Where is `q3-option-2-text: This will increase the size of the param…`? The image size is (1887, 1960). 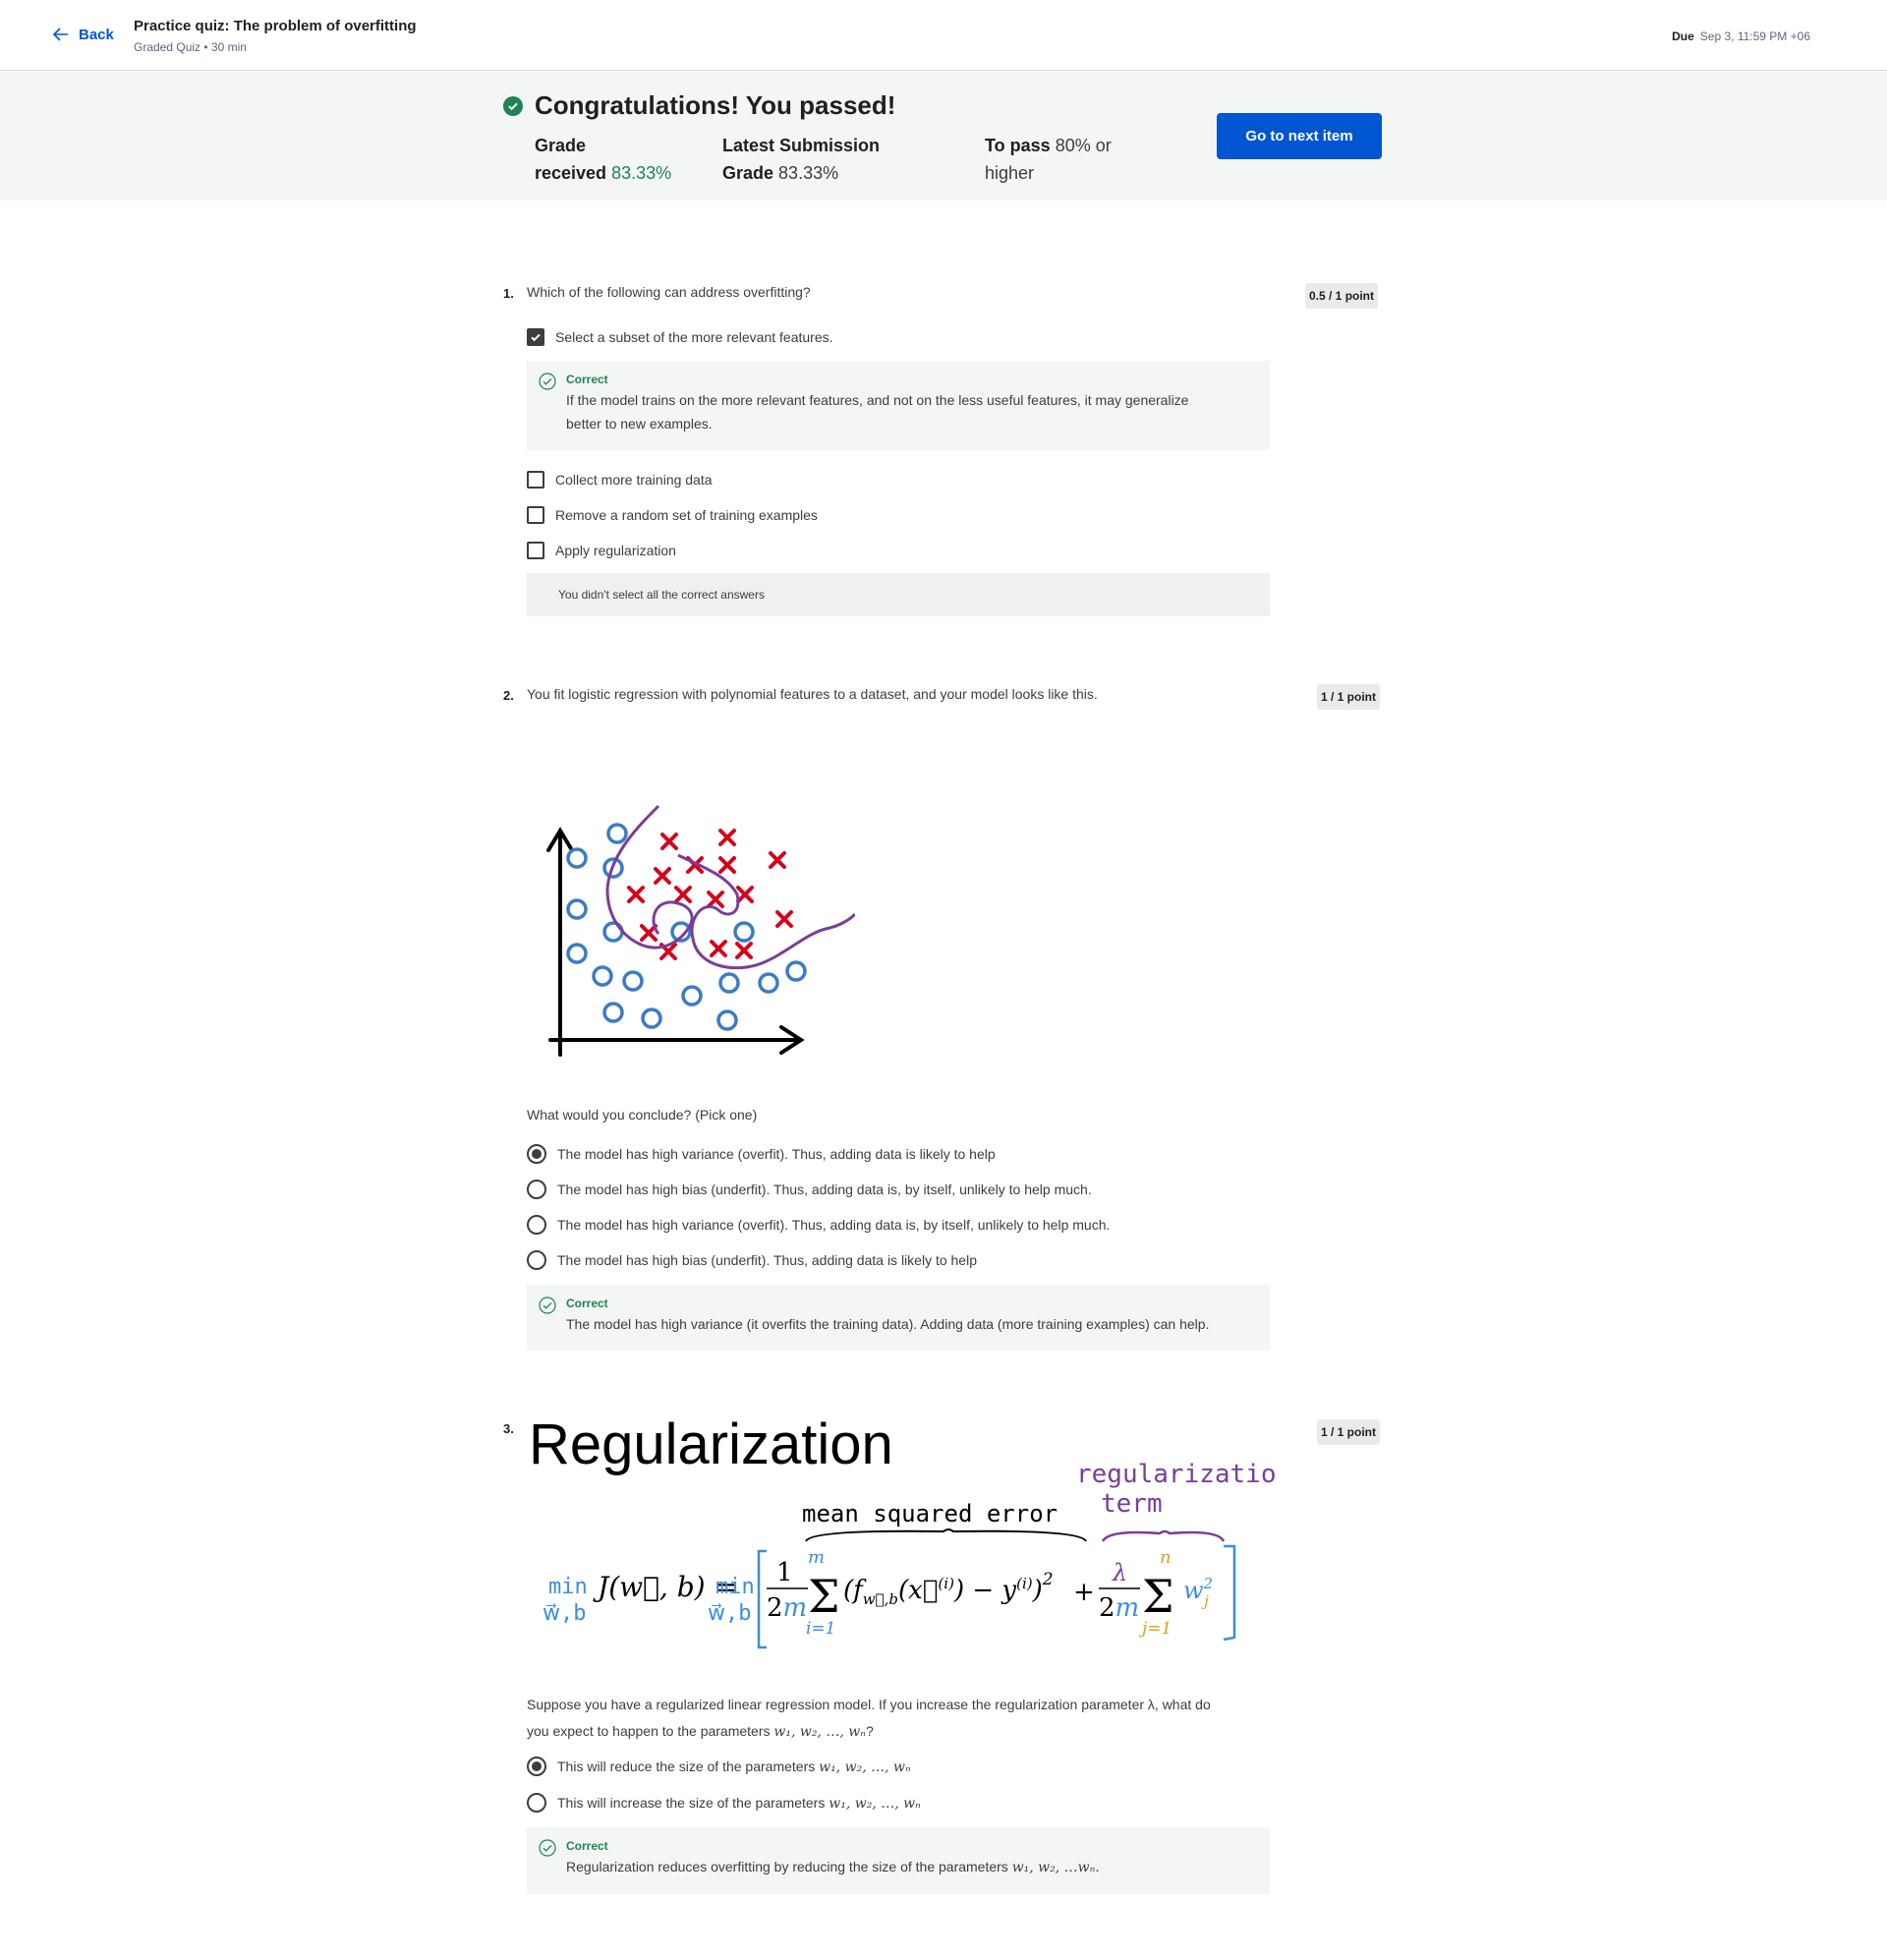
q3-option-2-text: This will increase the size of the param… is located at coordinates (693, 1803).